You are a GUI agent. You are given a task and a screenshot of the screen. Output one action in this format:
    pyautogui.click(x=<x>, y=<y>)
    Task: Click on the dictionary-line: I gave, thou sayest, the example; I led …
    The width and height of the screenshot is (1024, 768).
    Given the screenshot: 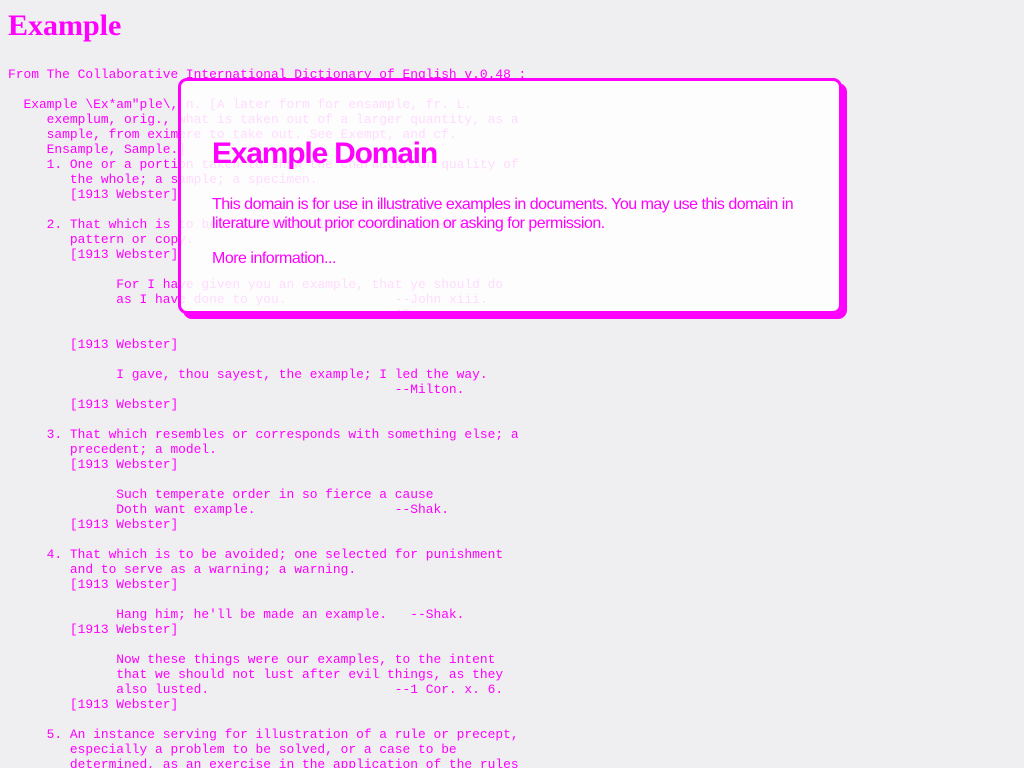 What is the action you would take?
    pyautogui.click(x=248, y=374)
    